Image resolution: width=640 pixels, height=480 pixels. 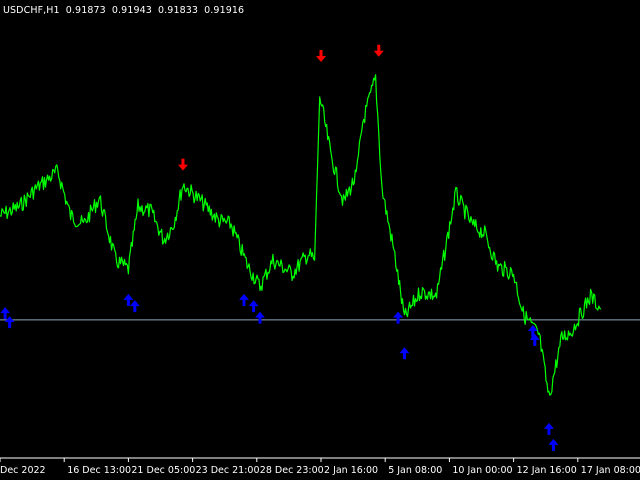 What do you see at coordinates (178, 10) in the screenshot?
I see `low-price: 0.91833` at bounding box center [178, 10].